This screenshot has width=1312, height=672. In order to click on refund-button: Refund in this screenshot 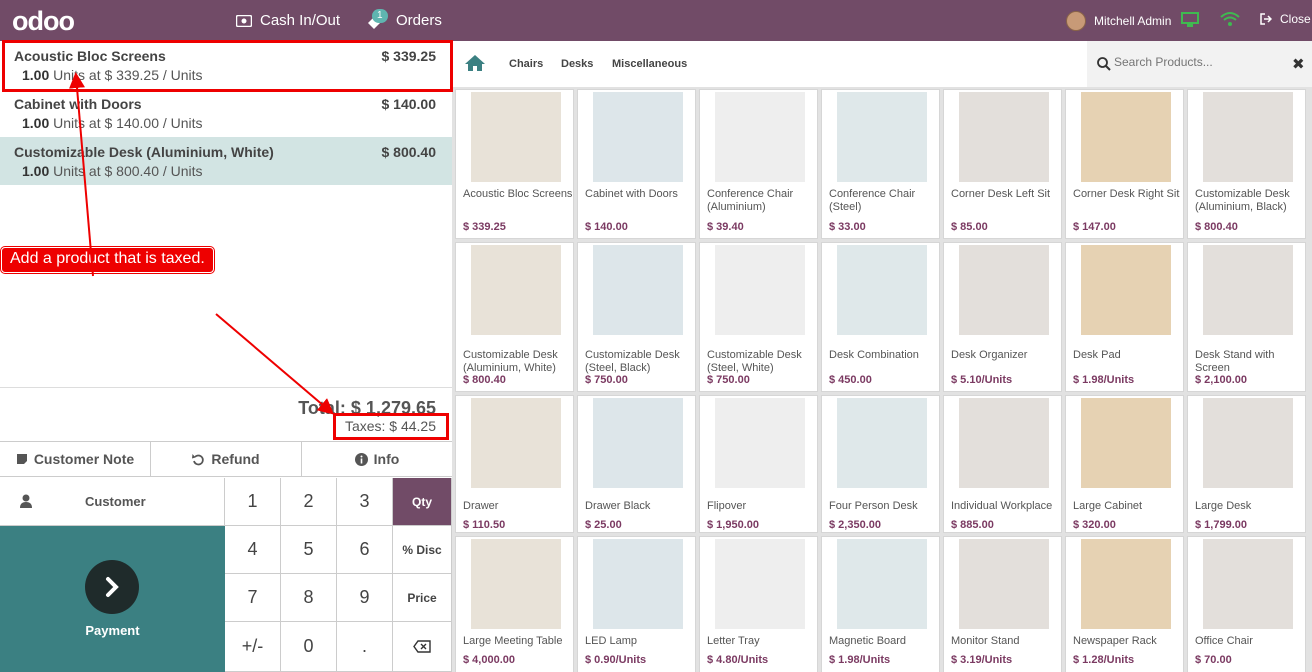, I will do `click(226, 459)`.